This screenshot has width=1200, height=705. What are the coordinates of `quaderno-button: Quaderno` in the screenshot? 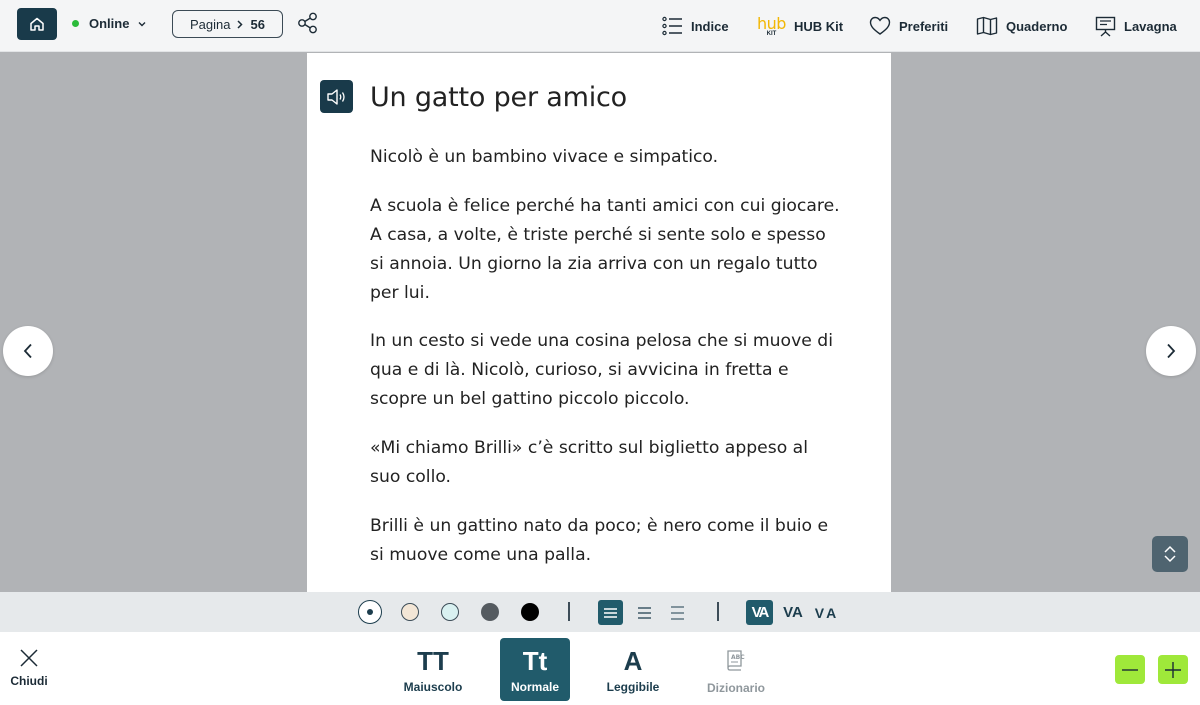 It's located at (1021, 26).